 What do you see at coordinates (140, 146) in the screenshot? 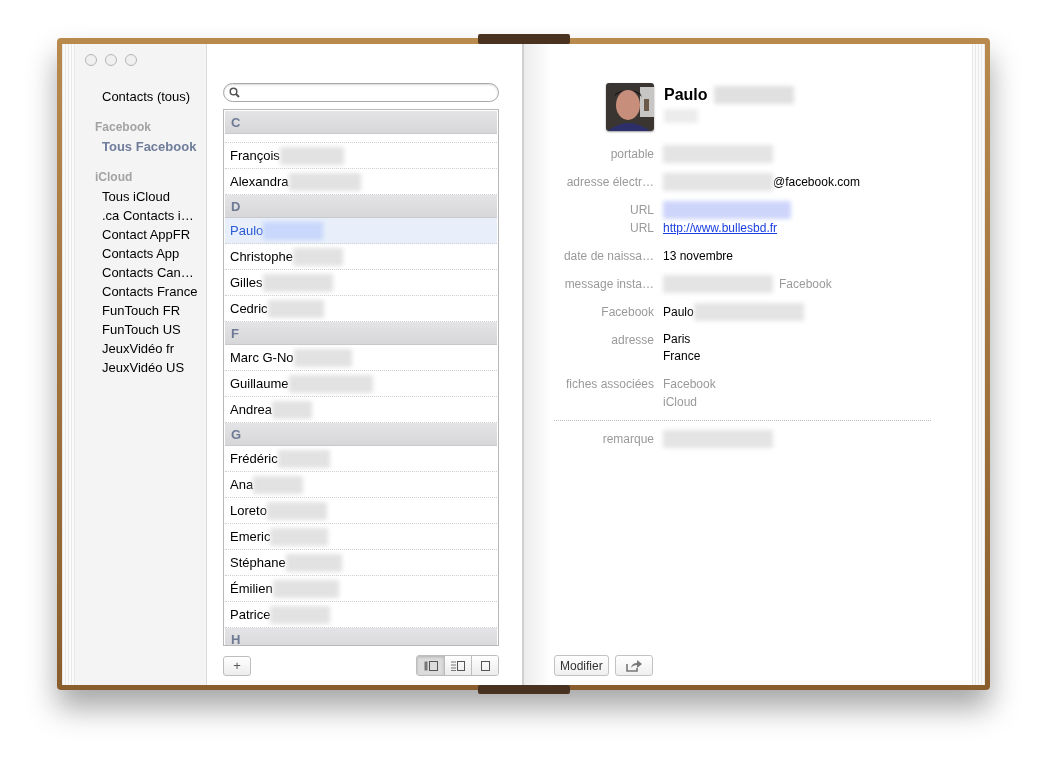
I see `sidebar-item: Tous Facebook` at bounding box center [140, 146].